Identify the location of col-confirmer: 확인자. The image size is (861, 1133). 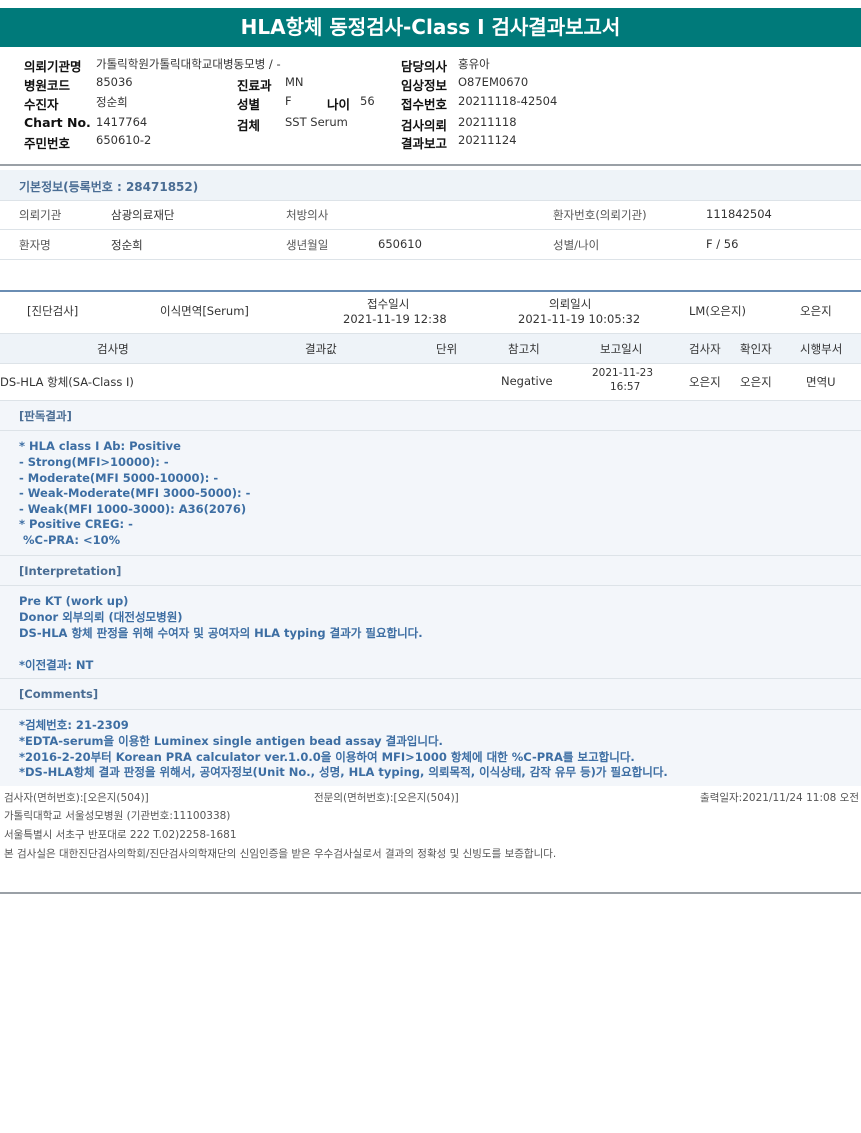
(756, 349).